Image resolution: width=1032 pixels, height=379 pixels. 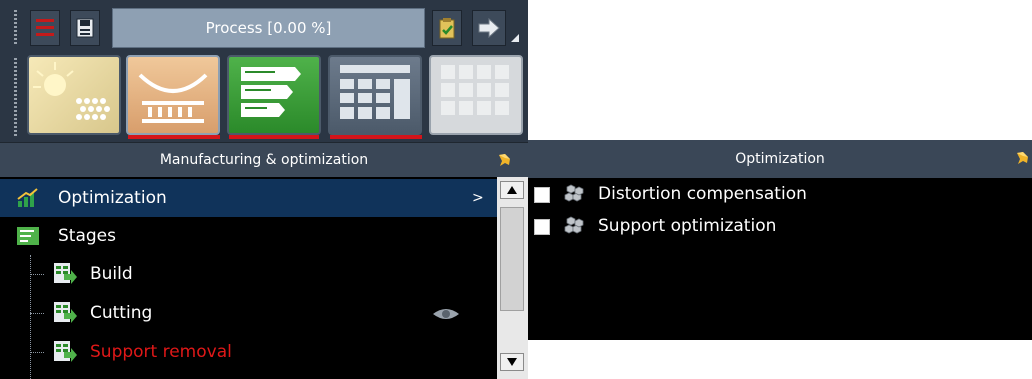 I want to click on dropdown-corner-icon, so click(x=515, y=38).